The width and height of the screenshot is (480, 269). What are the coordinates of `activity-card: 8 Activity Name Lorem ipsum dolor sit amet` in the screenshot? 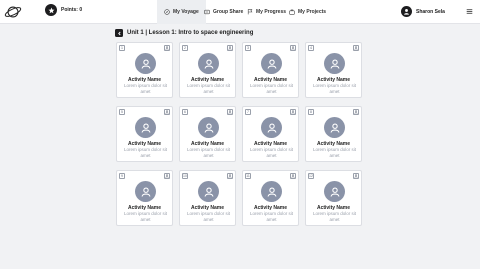 It's located at (333, 134).